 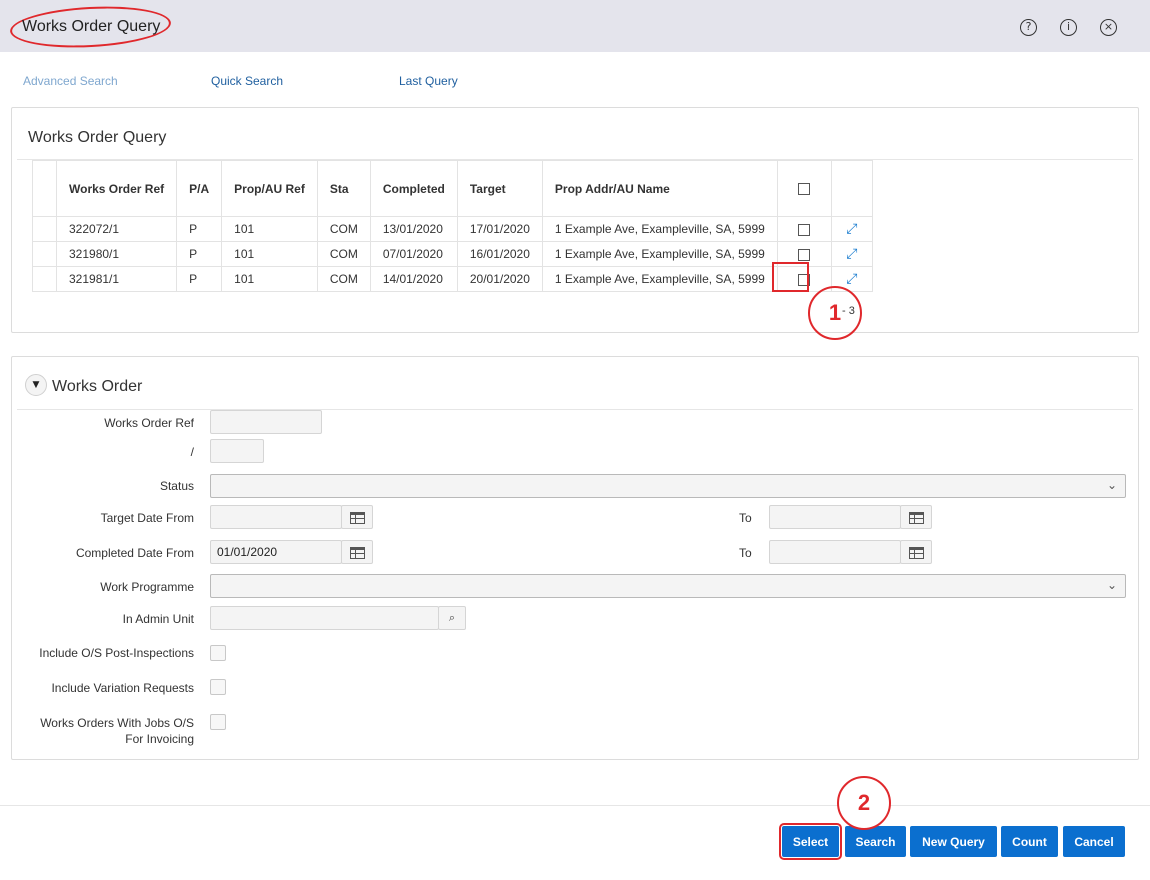 I want to click on help-icon: ?, so click(x=1028, y=27).